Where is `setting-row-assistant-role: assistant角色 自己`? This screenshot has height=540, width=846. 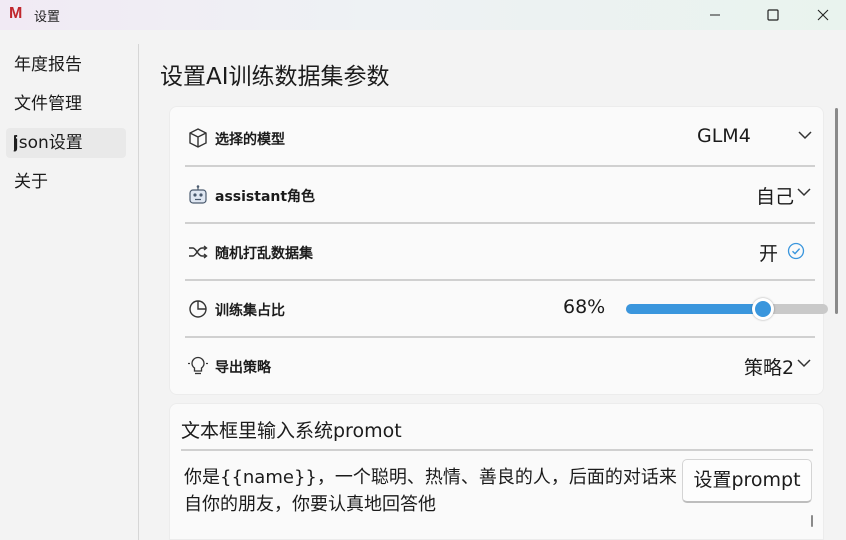 setting-row-assistant-role: assistant角色 自己 is located at coordinates (500, 195).